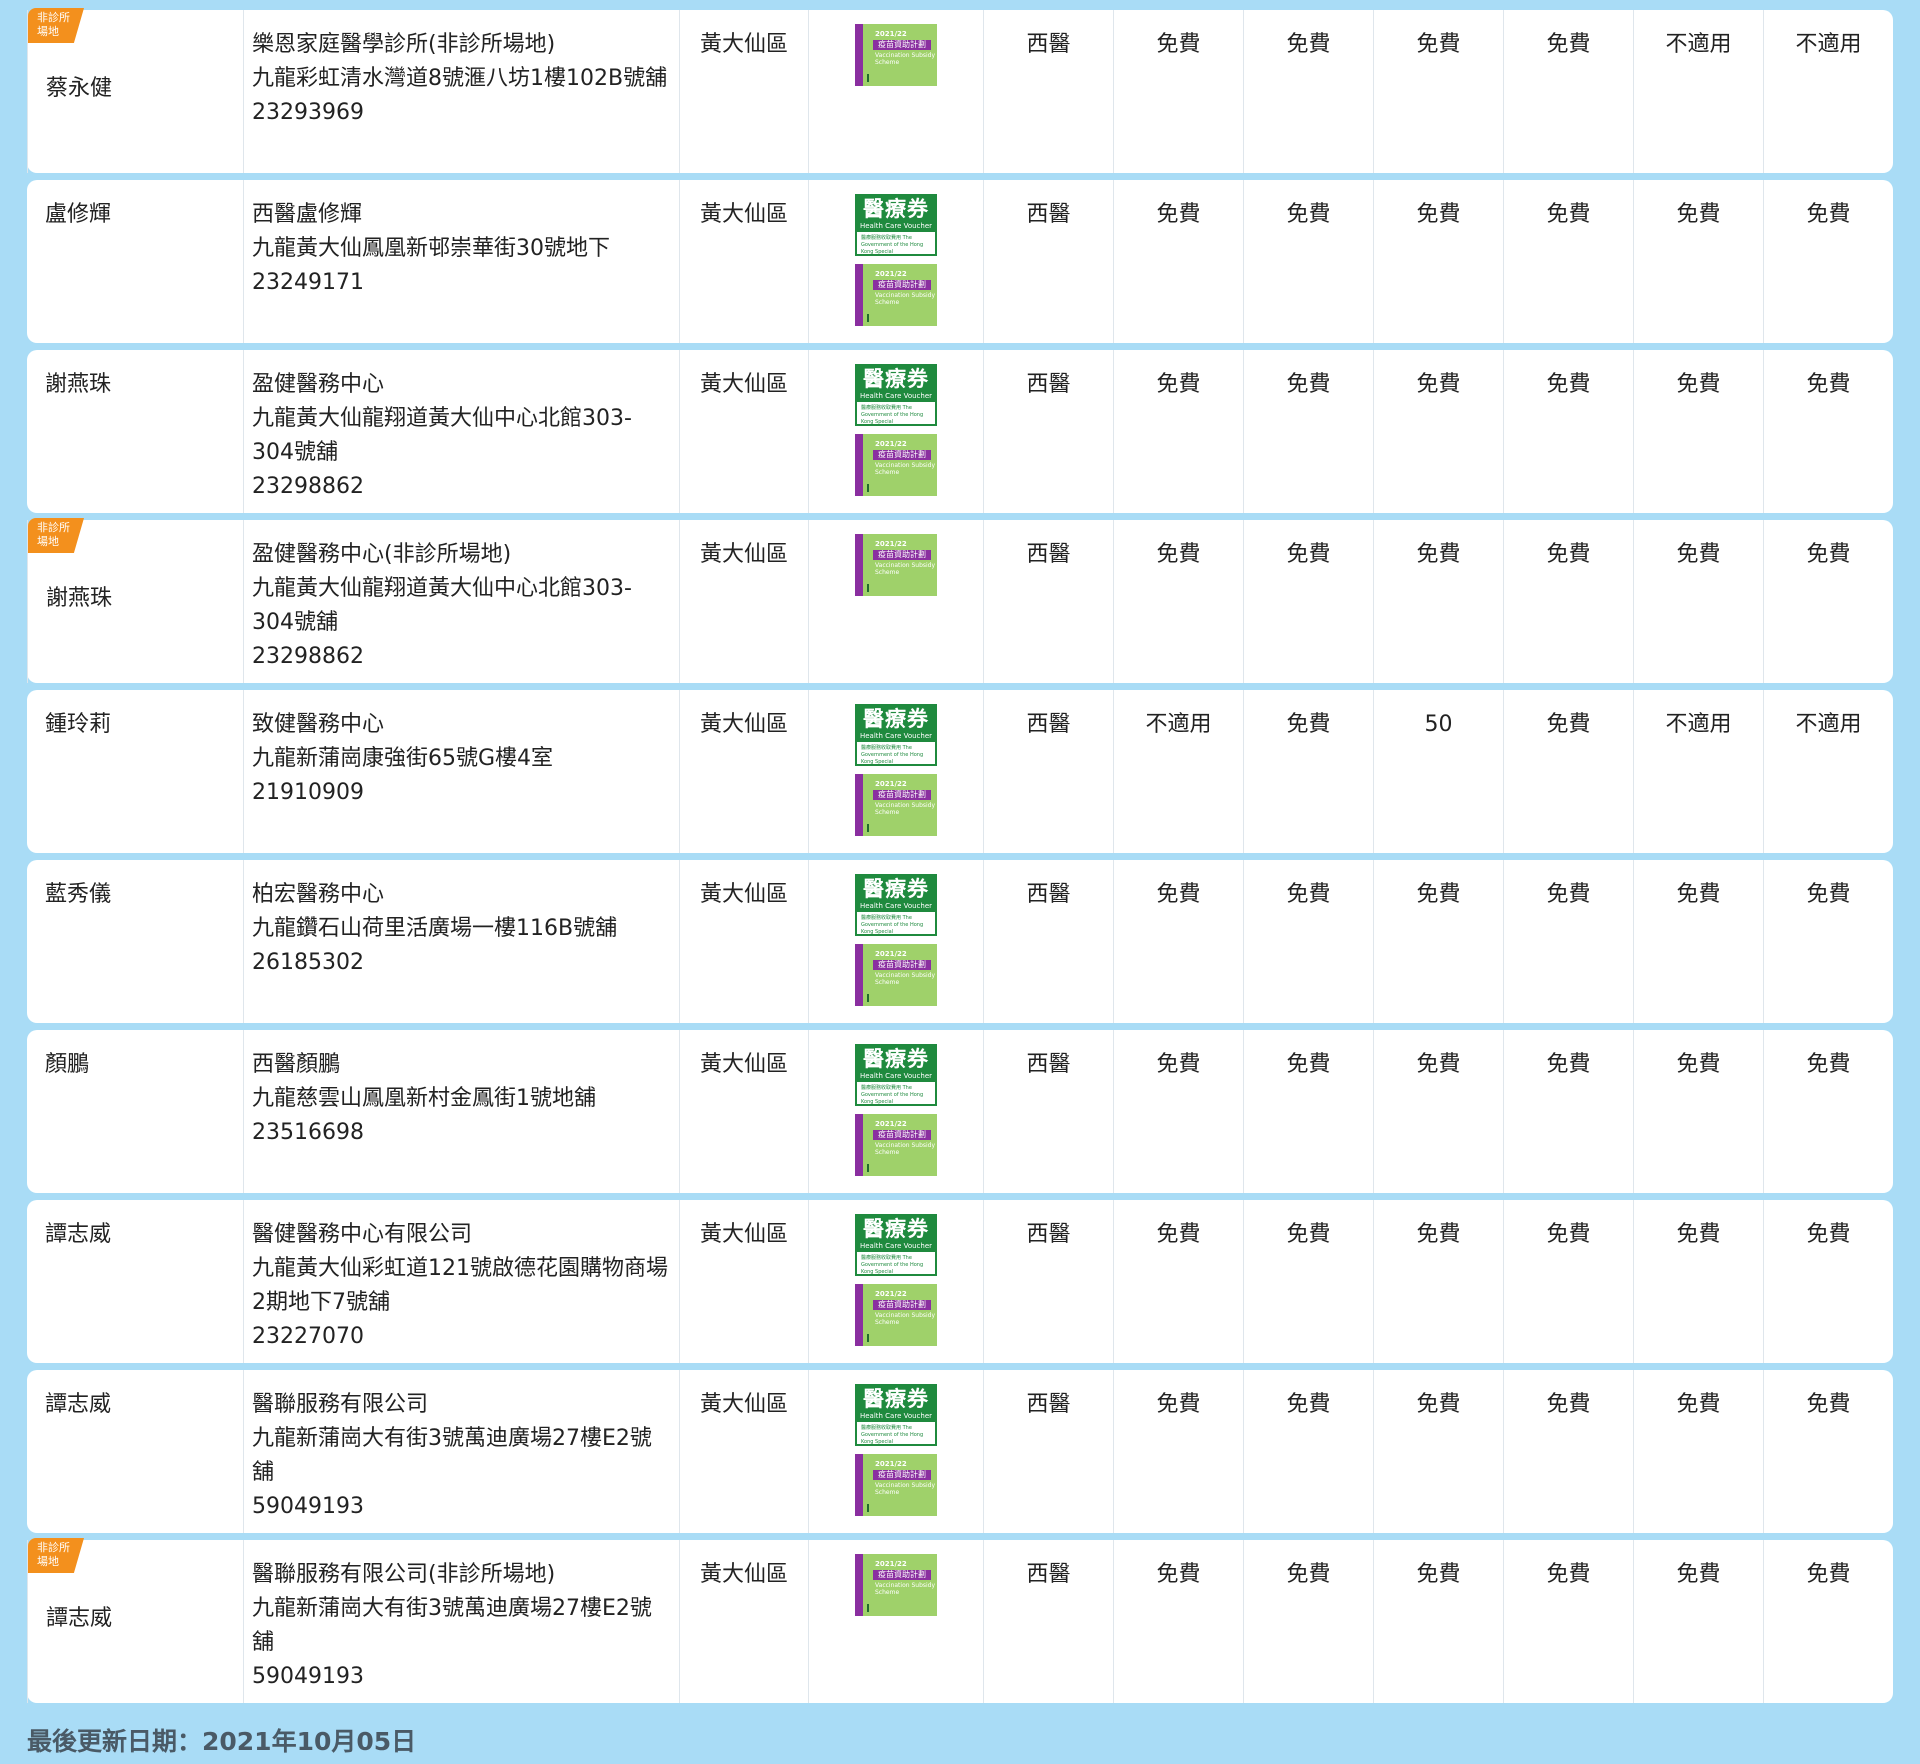 This screenshot has height=1764, width=1920. Describe the element at coordinates (452, 1455) in the screenshot. I see `clinic-address: 九龍新蒲崗大有街3號萬迪廣場27樓E2號舖` at that location.